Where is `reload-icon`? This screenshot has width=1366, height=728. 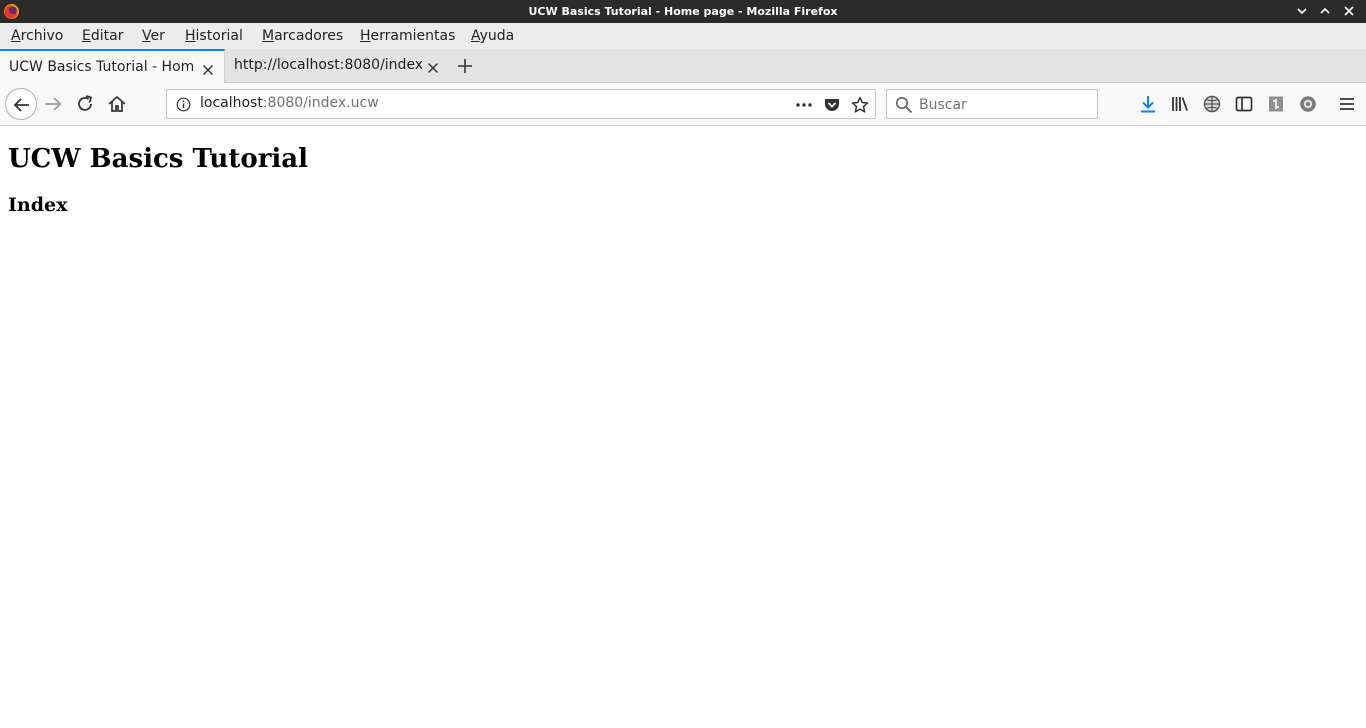 reload-icon is located at coordinates (85, 103).